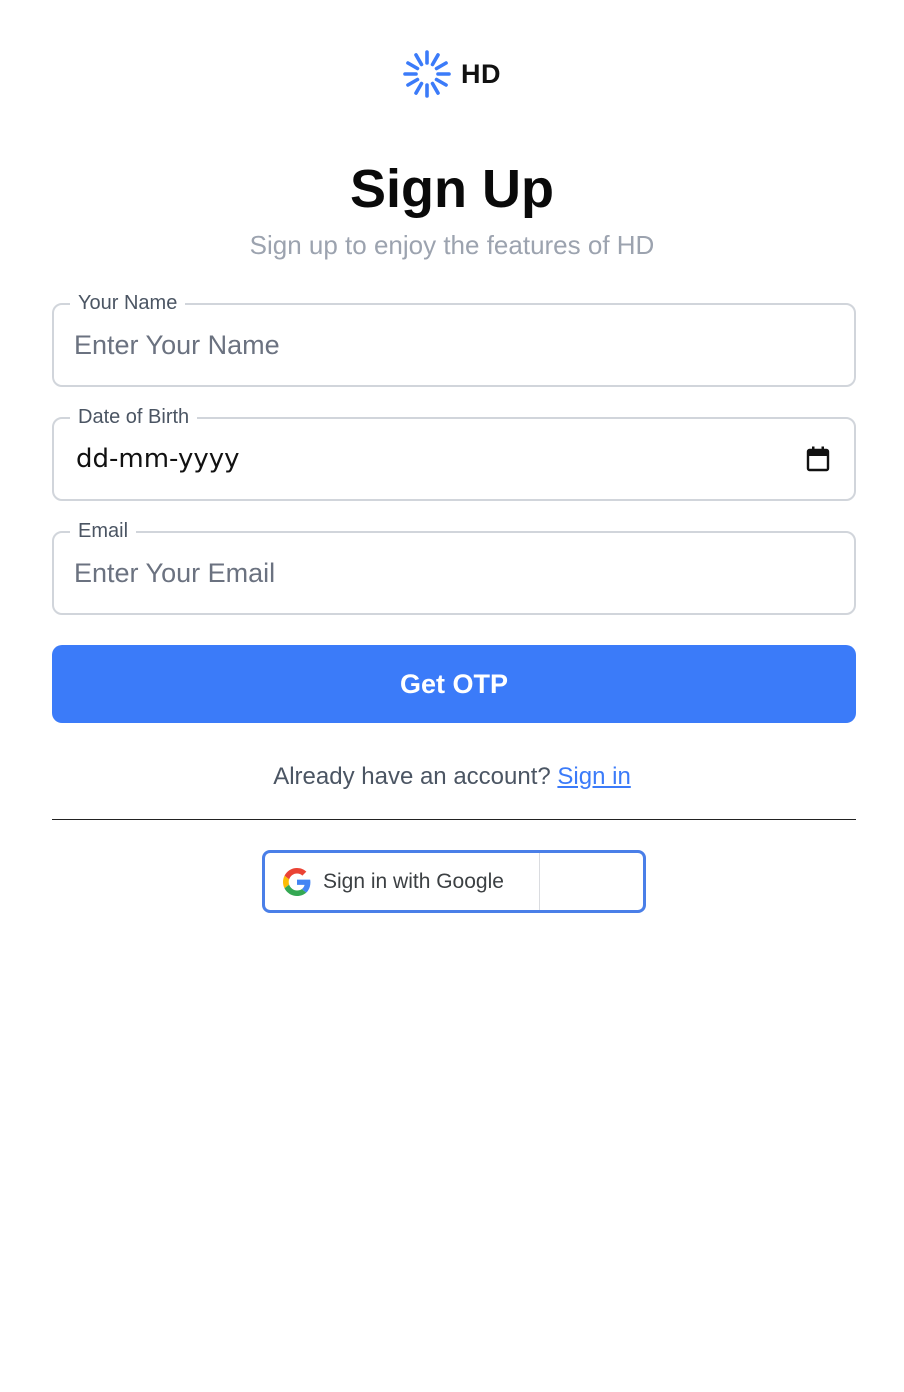  Describe the element at coordinates (452, 189) in the screenshot. I see `page-title: Sign Up` at that location.